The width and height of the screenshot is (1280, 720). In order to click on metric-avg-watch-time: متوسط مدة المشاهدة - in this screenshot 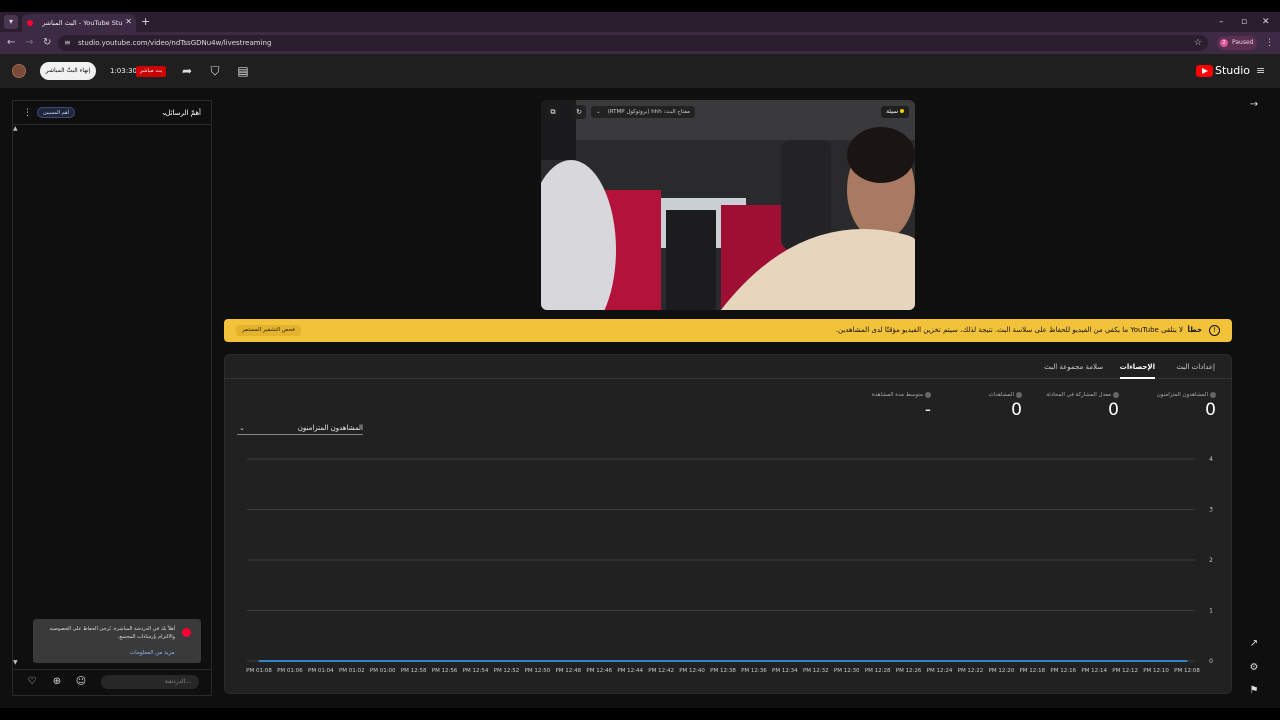, I will do `click(901, 406)`.